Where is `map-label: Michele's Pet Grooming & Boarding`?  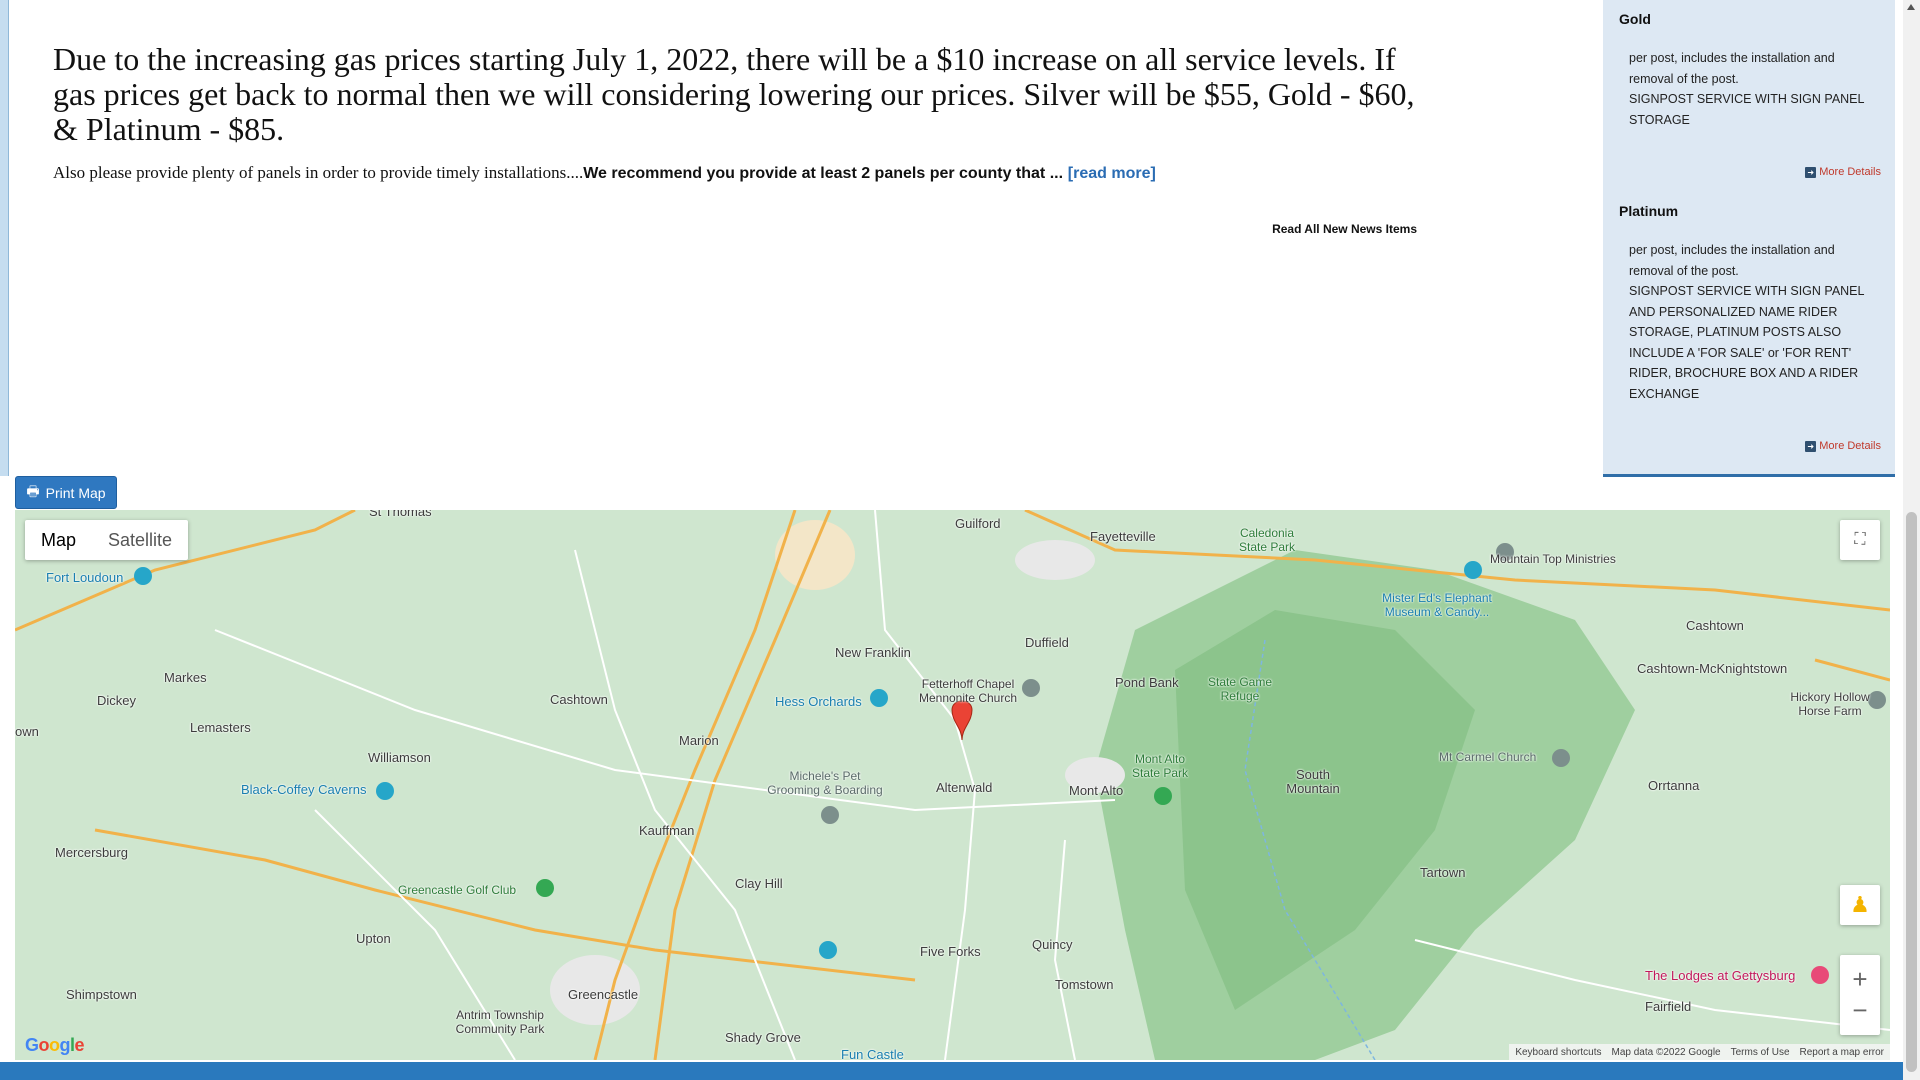
map-label: Michele's Pet Grooming & Boarding is located at coordinates (825, 783).